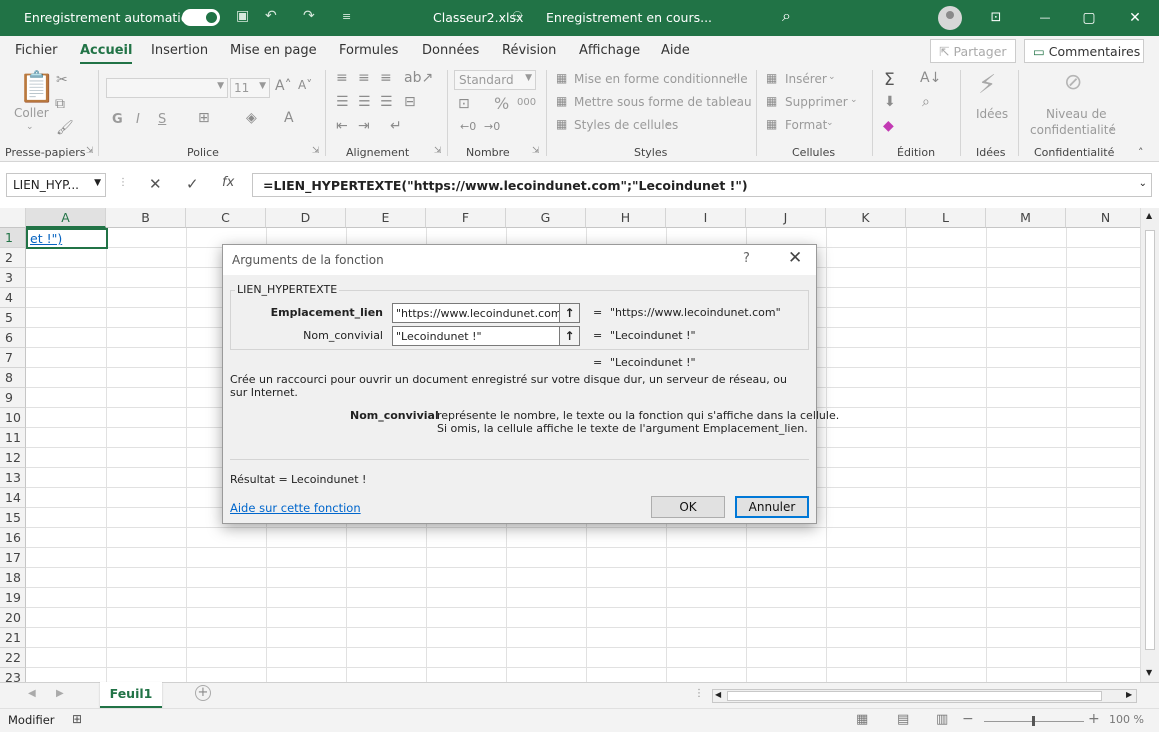 The image size is (1159, 732). What do you see at coordinates (1149, 215) in the screenshot?
I see `scroll-up-icon: ▲` at bounding box center [1149, 215].